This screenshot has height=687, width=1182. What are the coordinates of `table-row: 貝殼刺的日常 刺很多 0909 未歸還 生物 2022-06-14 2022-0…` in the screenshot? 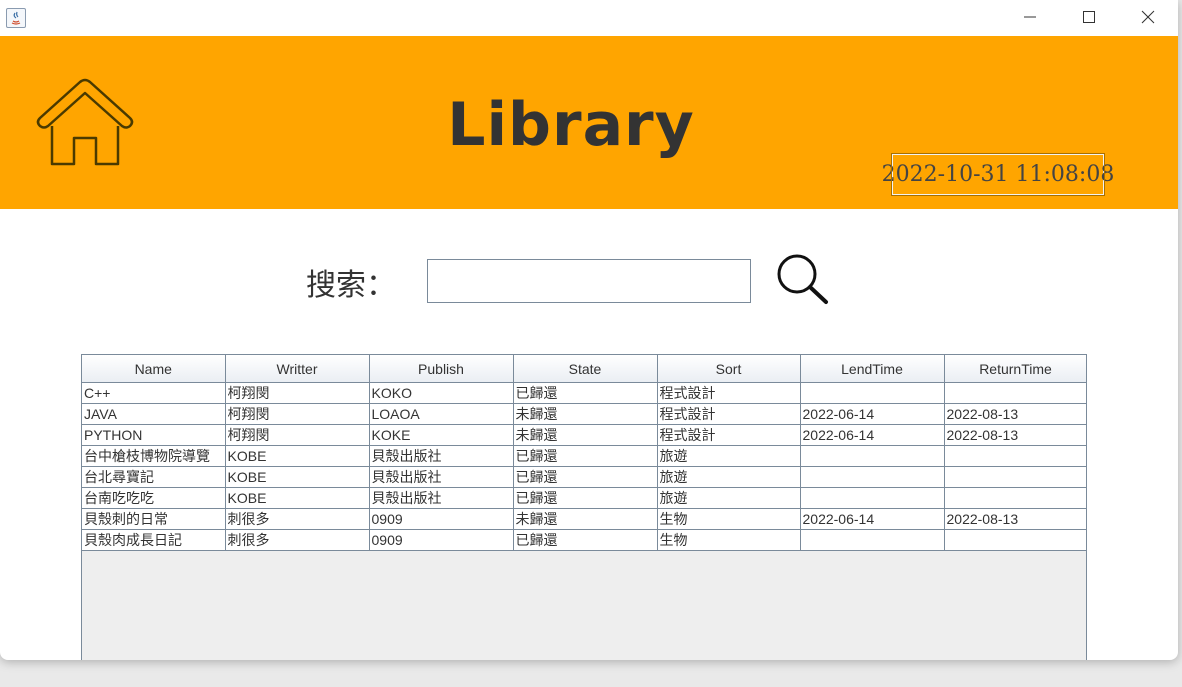 It's located at (584, 519).